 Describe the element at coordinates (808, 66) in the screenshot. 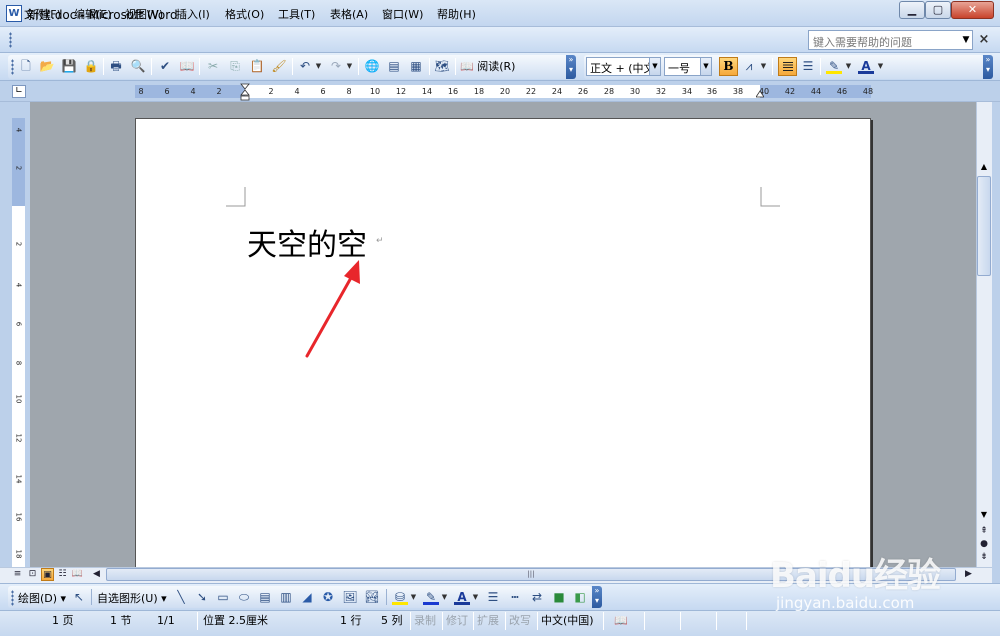

I see `distributed-align-icon: ☰` at that location.